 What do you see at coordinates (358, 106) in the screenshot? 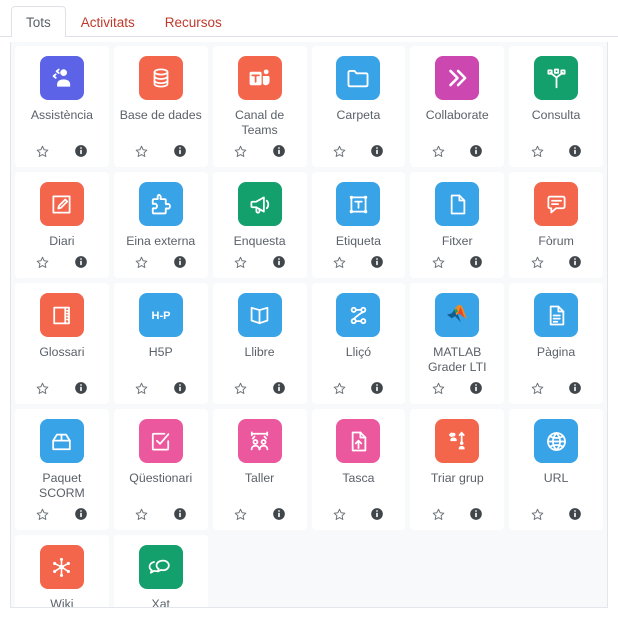
I see `activity-card: Carpeta` at bounding box center [358, 106].